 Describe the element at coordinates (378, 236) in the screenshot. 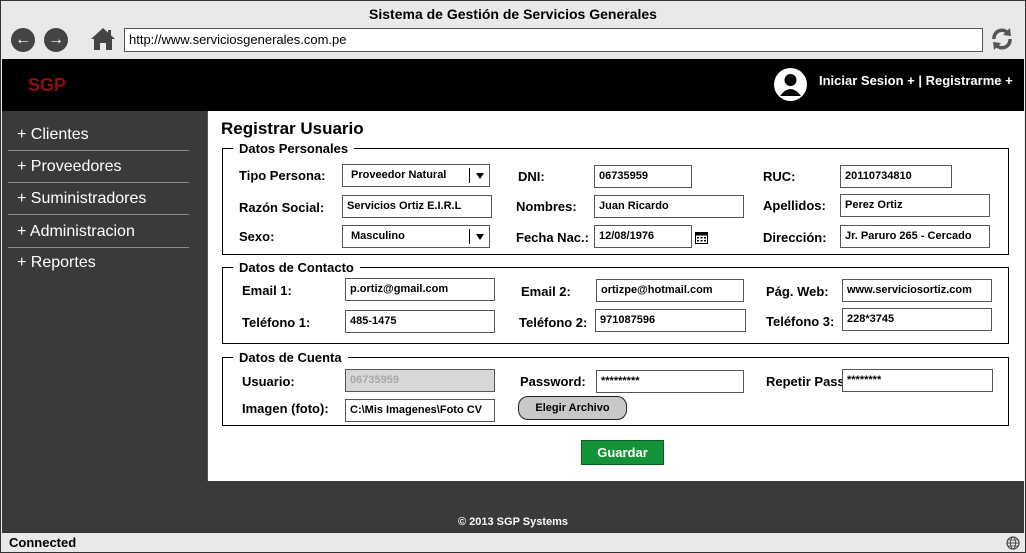

I see `sexo-value: Masculino` at that location.